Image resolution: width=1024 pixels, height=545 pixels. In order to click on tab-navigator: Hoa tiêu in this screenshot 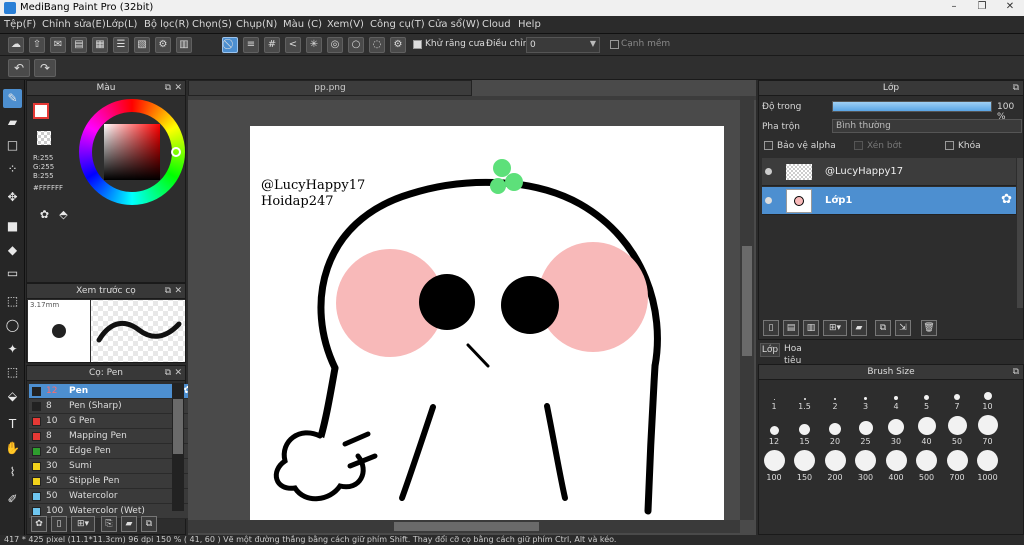, I will do `click(800, 354)`.